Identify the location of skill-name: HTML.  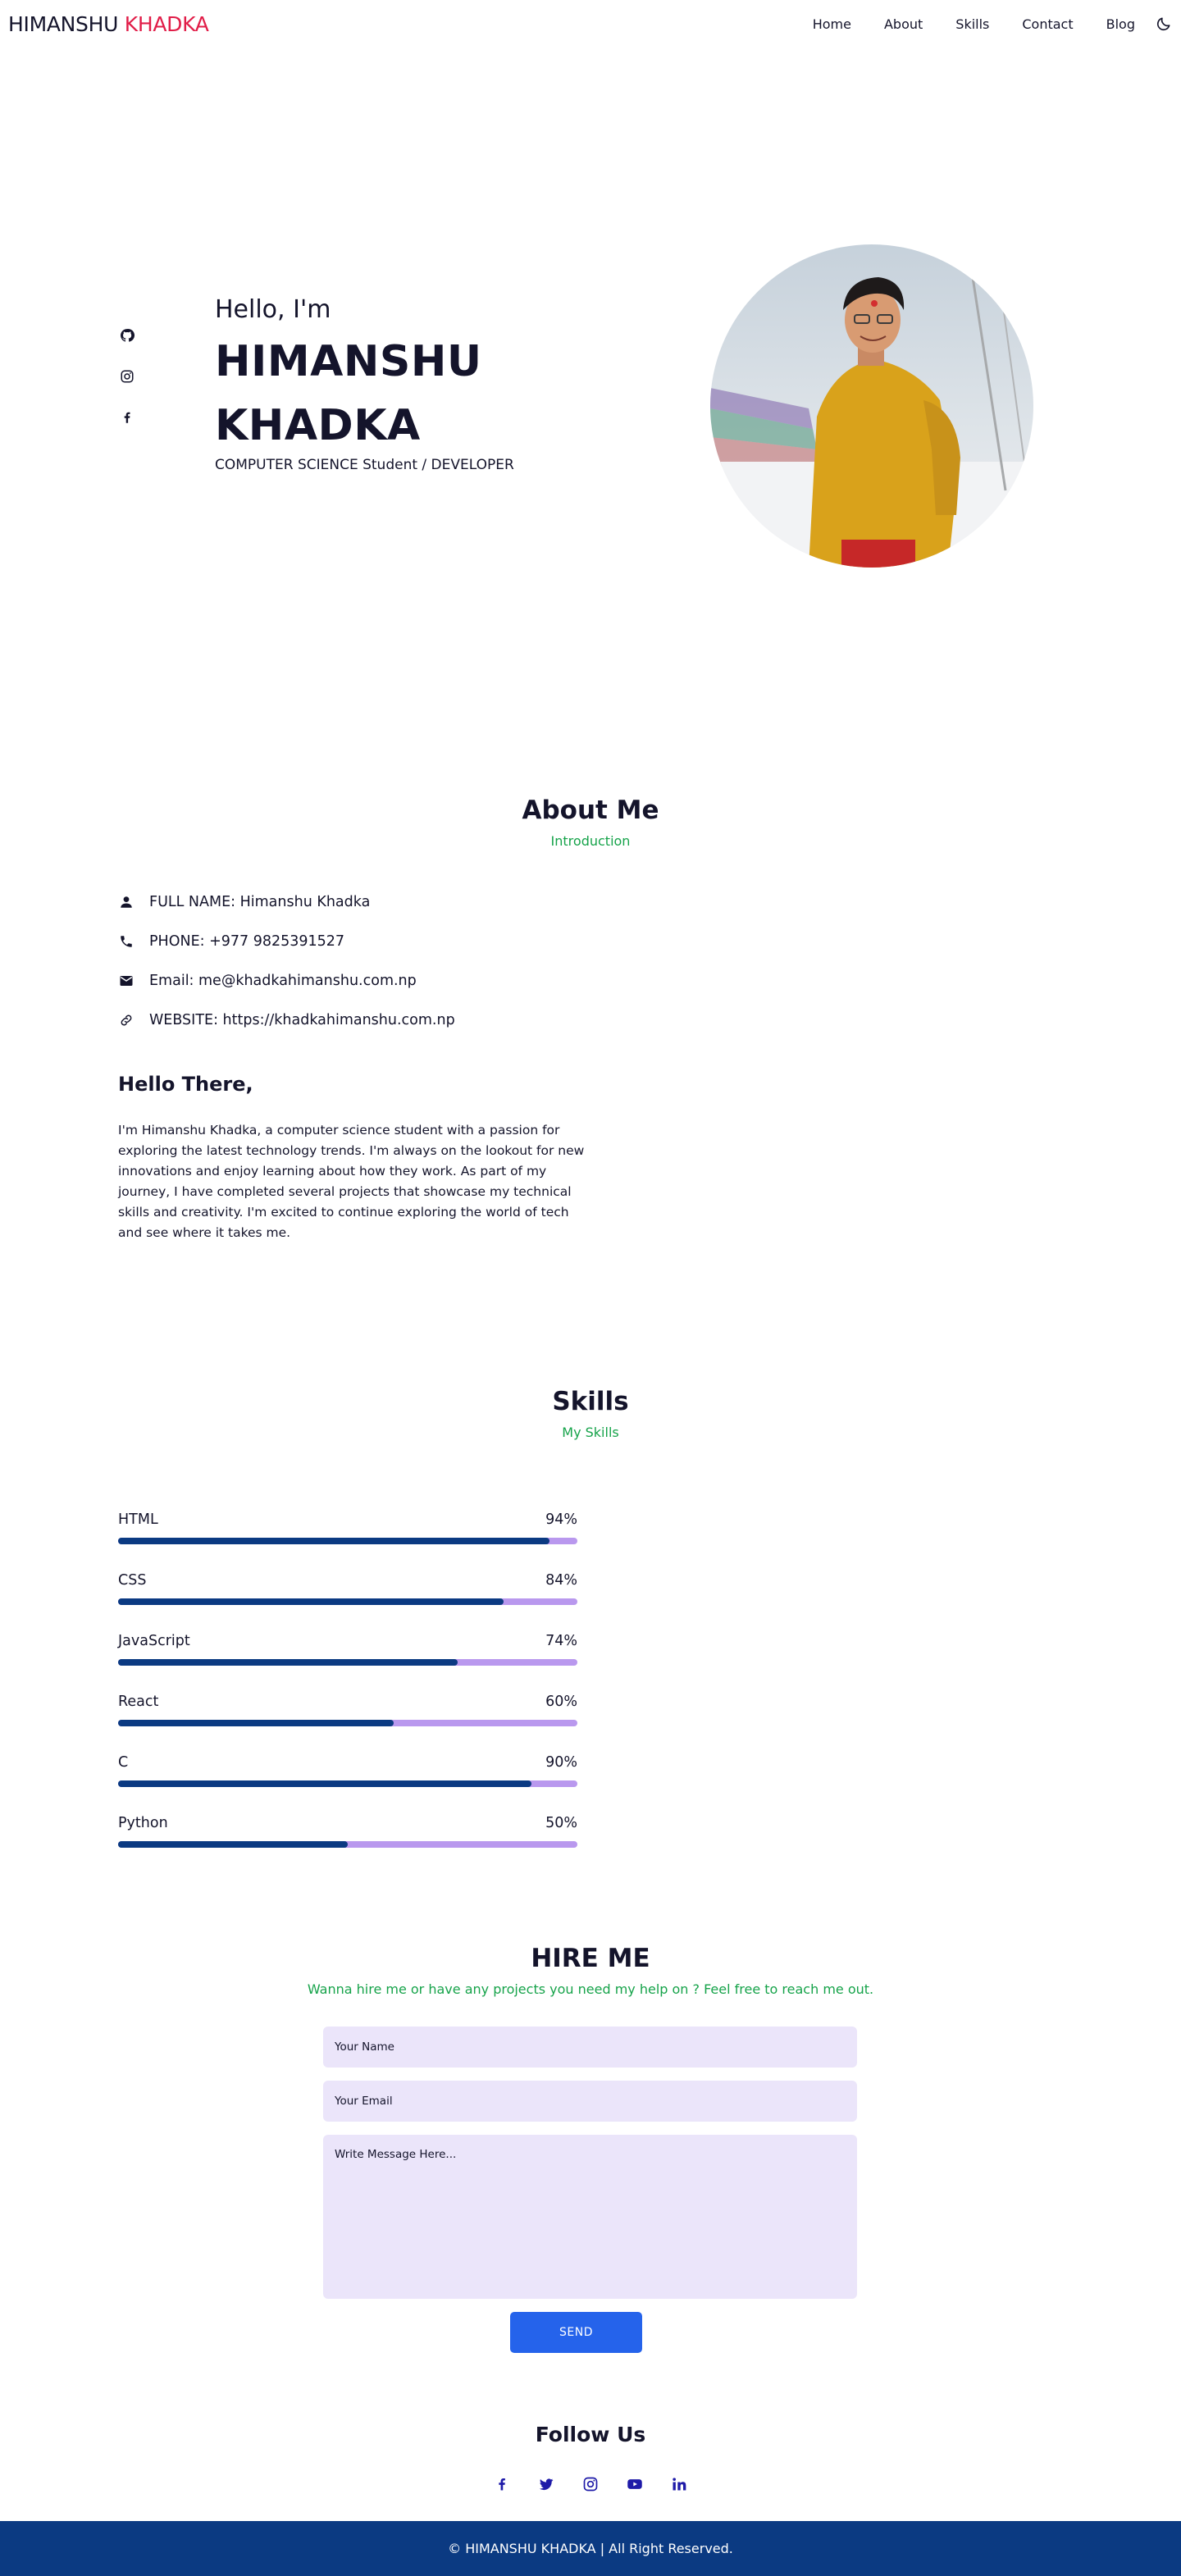
(138, 1519).